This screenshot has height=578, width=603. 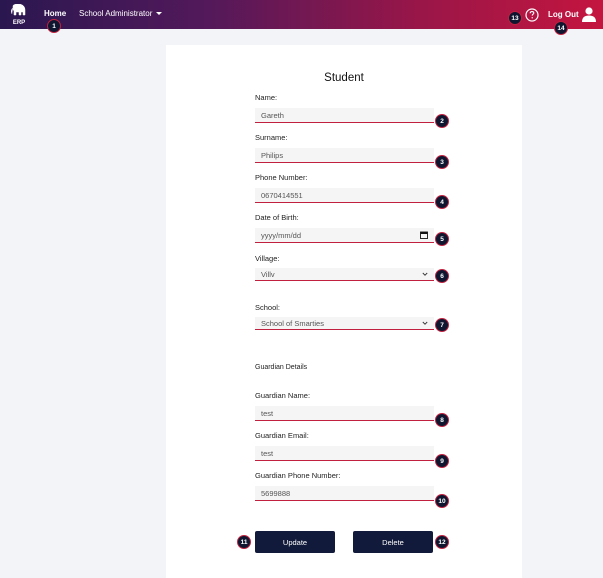 I want to click on caret-down-icon, so click(x=159, y=13).